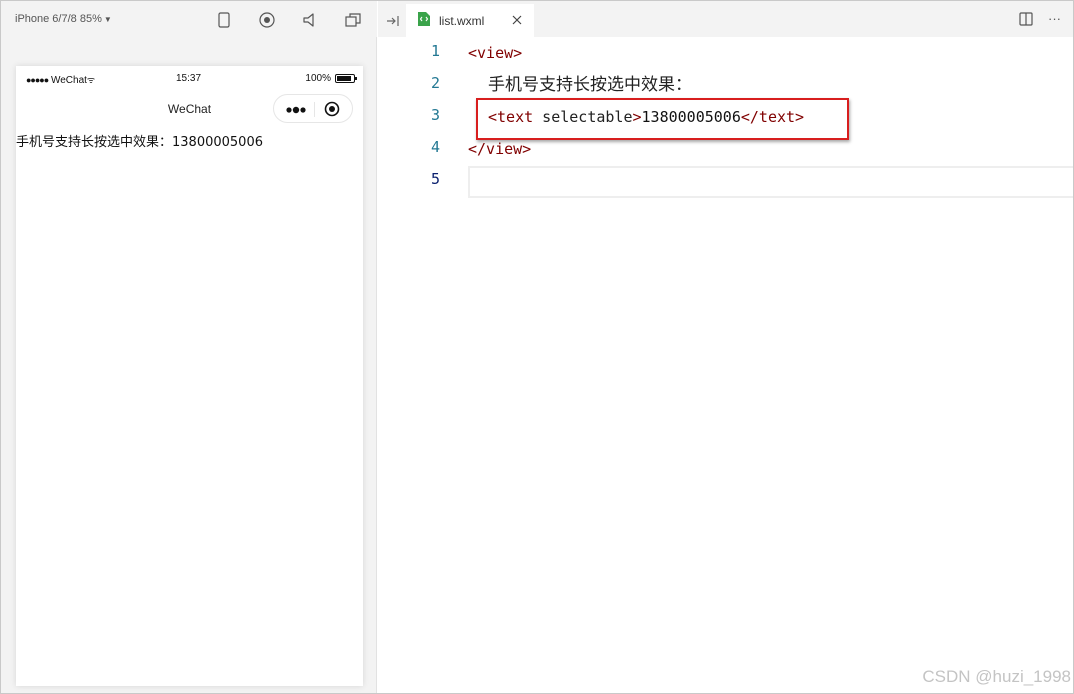 The height and width of the screenshot is (694, 1074). I want to click on volume-icon, so click(310, 20).